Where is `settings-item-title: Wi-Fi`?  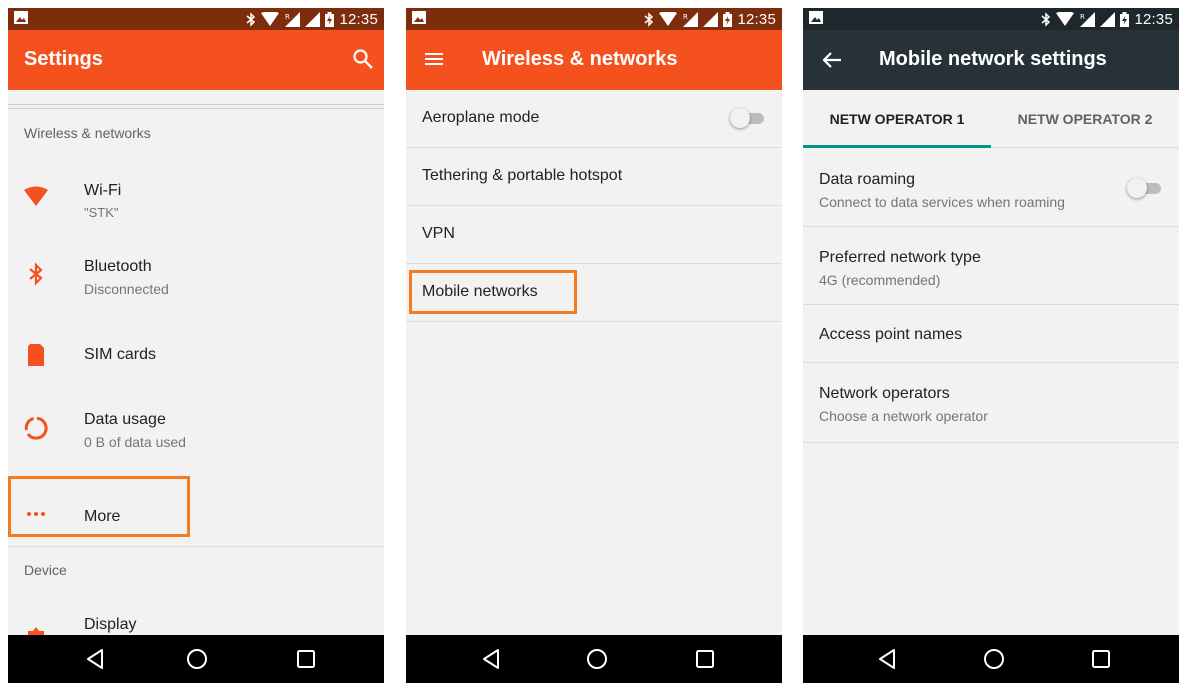 settings-item-title: Wi-Fi is located at coordinates (103, 190).